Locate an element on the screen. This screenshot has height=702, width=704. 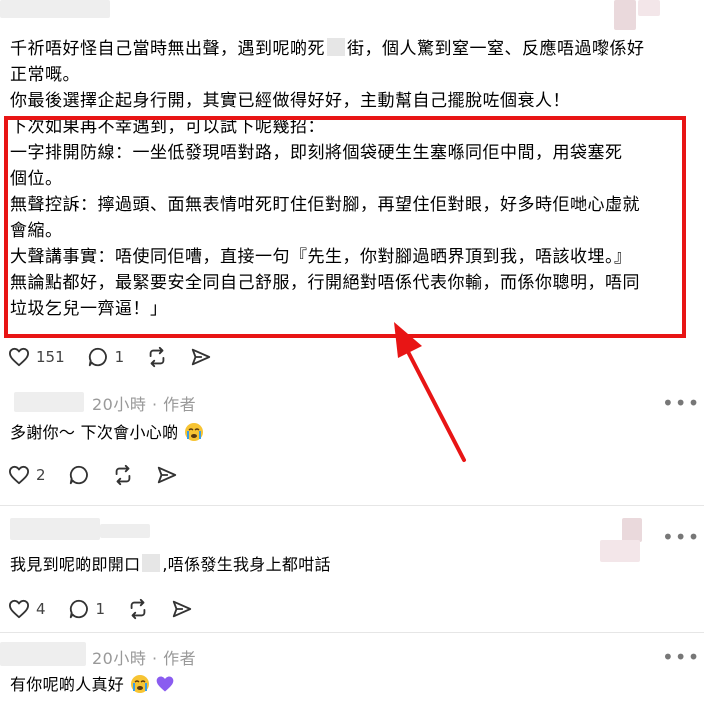
comment-text: 多謝你～ 下次會小心啲 is located at coordinates (107, 433).